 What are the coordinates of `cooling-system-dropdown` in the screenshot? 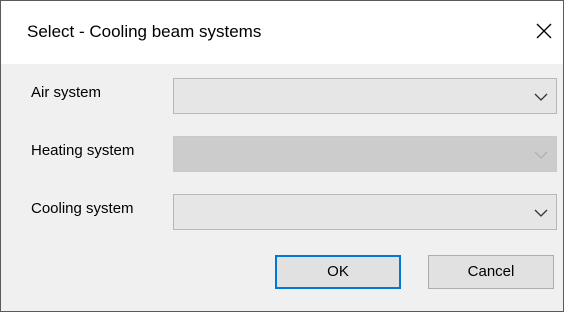 It's located at (365, 212).